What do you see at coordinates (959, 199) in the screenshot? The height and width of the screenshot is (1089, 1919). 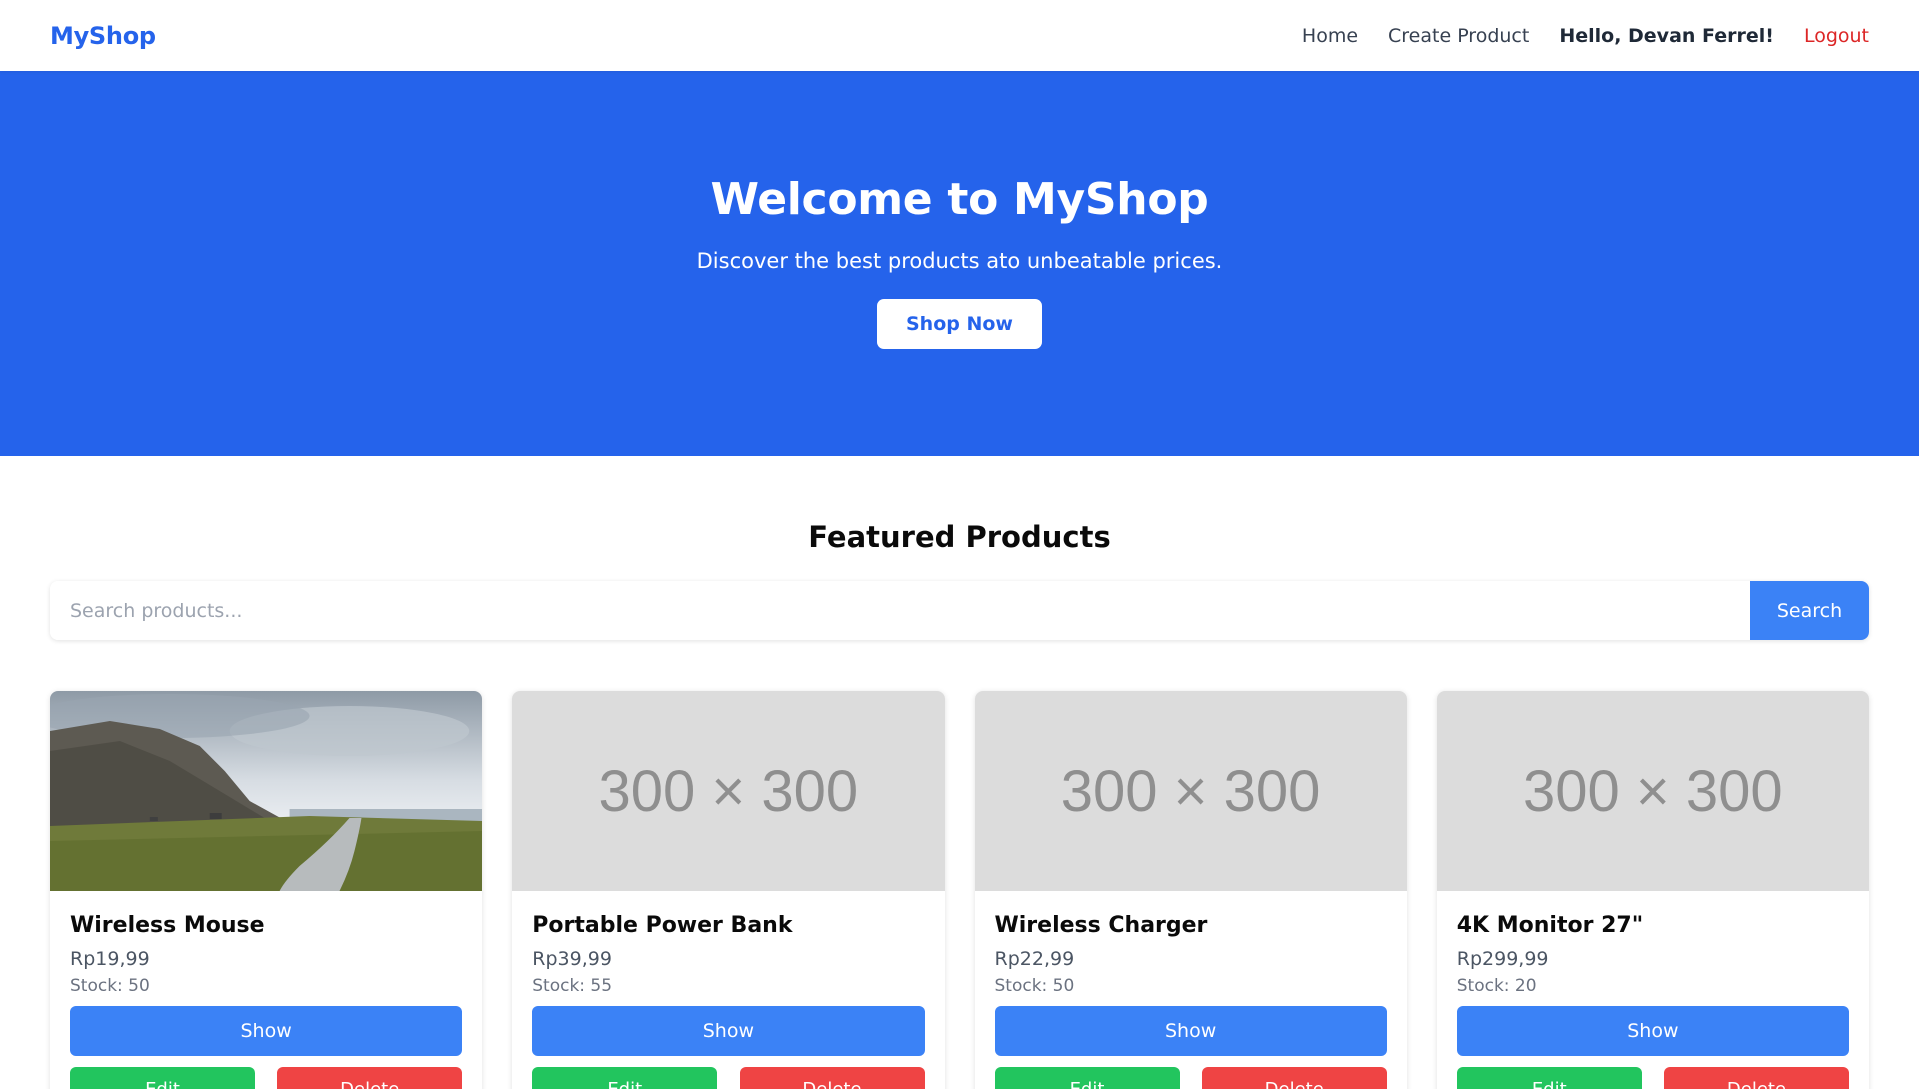 I see `hero-title: Welcome to MyShop` at bounding box center [959, 199].